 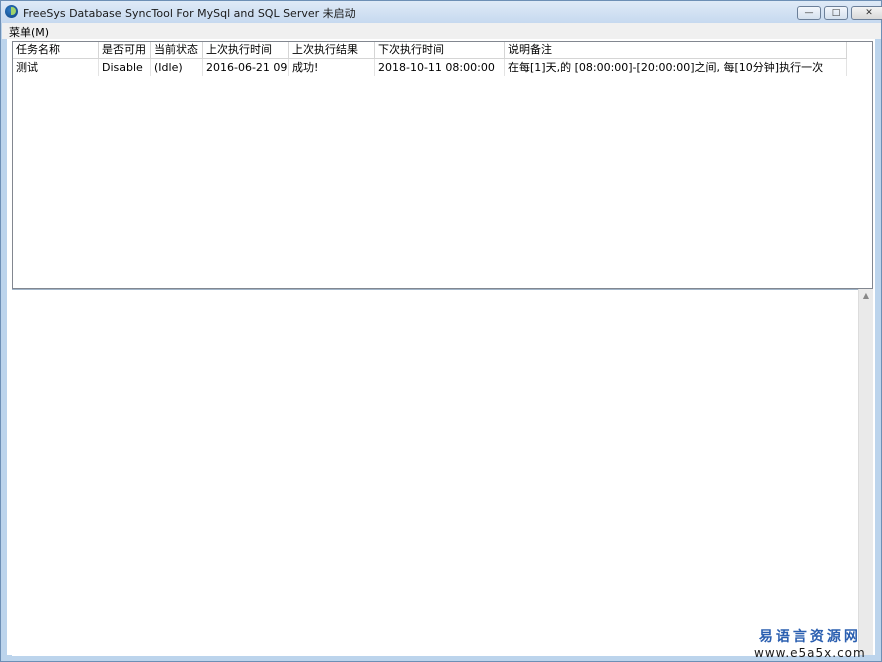 I want to click on column-header-last-run-result: 上次执行结果, so click(x=332, y=50).